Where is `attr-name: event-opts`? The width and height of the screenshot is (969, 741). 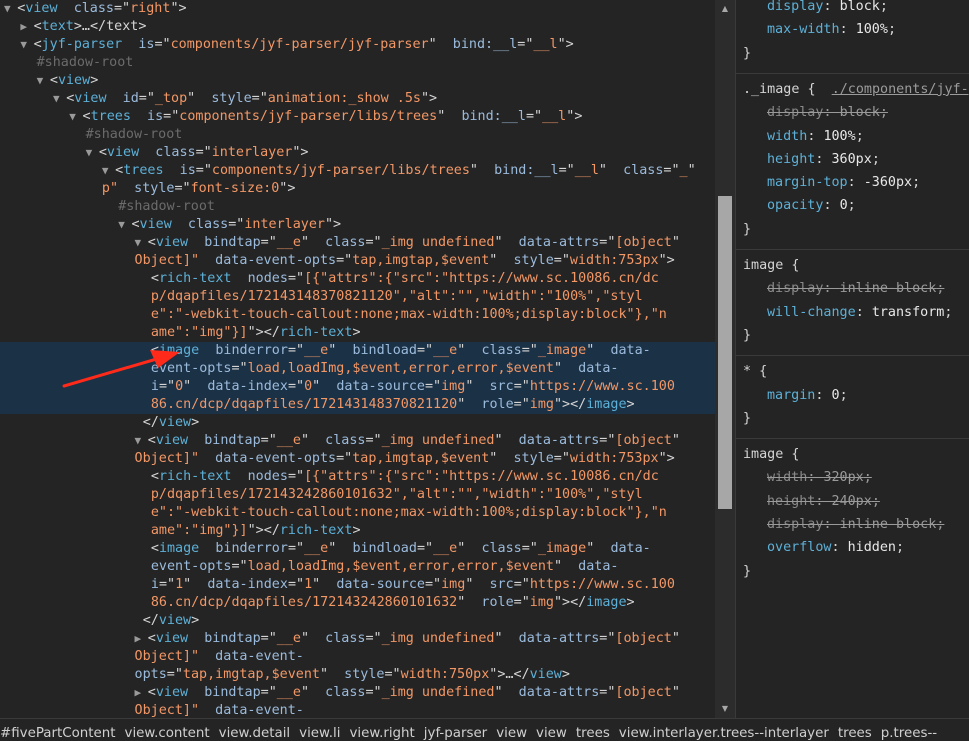
attr-name: event-opts is located at coordinates (191, 368).